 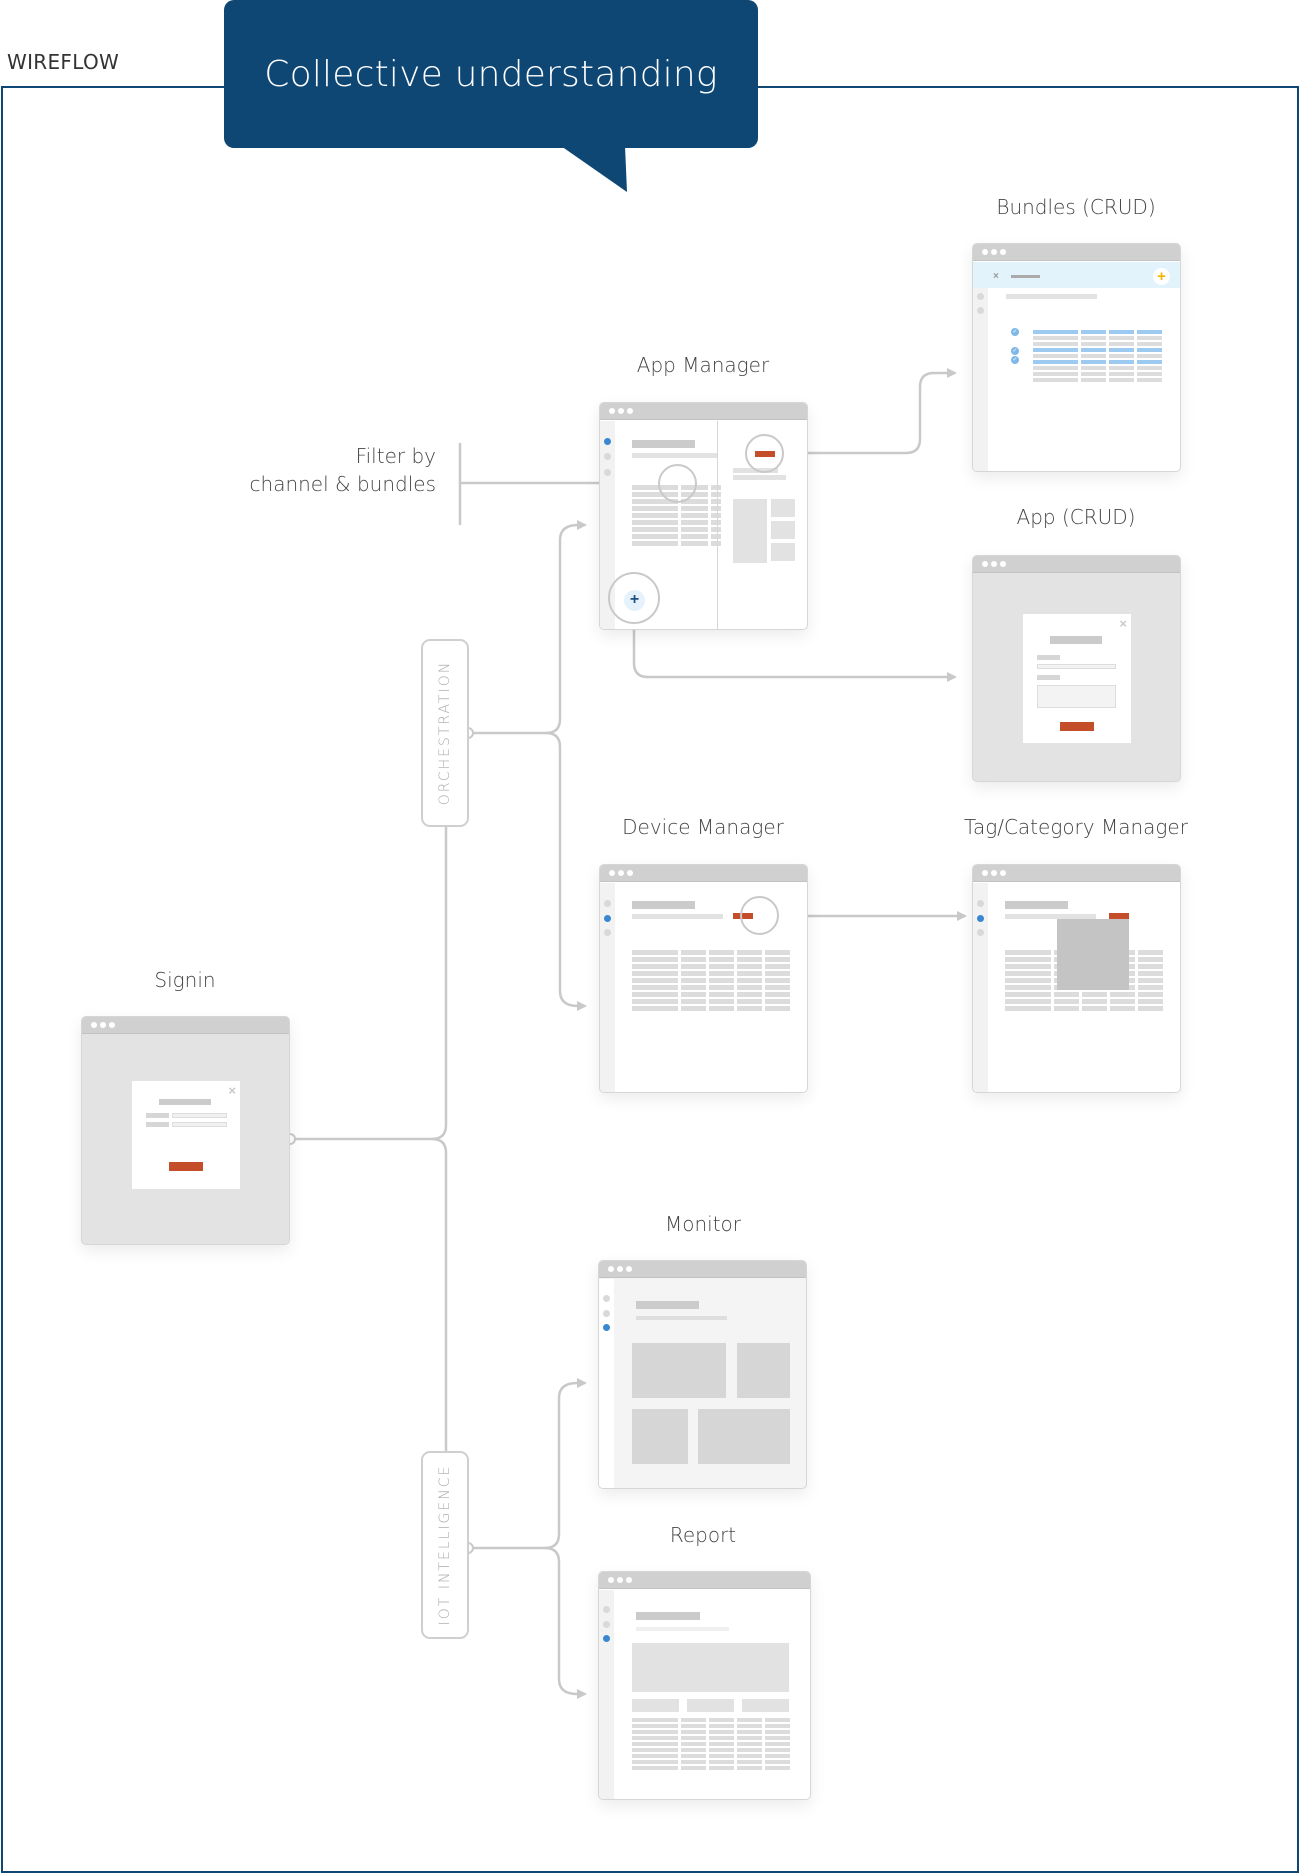 I want to click on screen-bundles: × + ✓ ✓ ✓, so click(x=1076, y=357).